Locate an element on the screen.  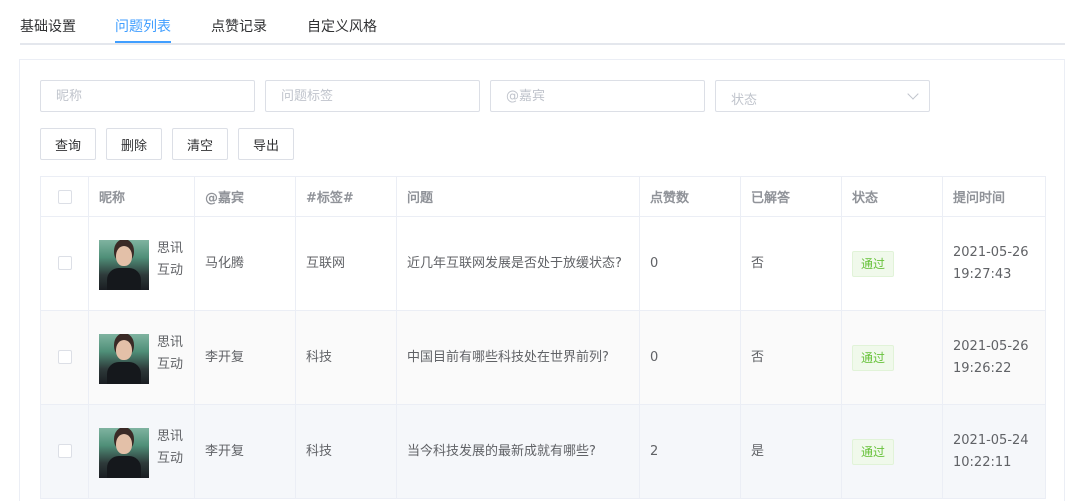
export-button: 导出 is located at coordinates (266, 144).